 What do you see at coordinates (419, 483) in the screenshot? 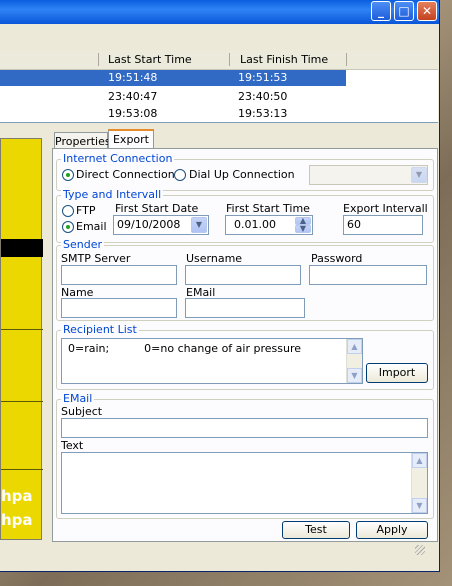
I see `email-text-scrollbar: ▲ ▼` at bounding box center [419, 483].